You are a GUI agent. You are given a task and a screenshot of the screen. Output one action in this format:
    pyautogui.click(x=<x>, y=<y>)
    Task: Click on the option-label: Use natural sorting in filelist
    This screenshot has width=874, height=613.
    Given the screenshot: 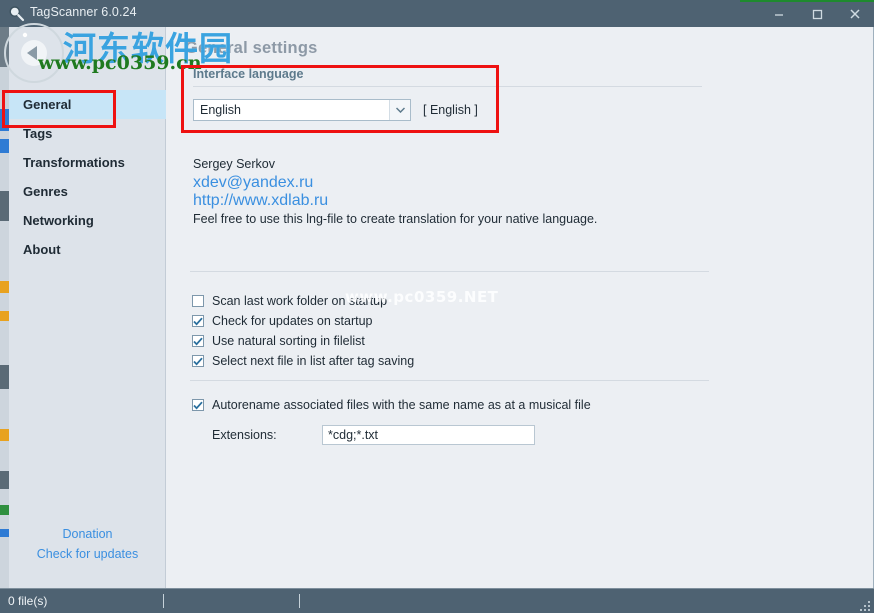 What is the action you would take?
    pyautogui.click(x=288, y=341)
    